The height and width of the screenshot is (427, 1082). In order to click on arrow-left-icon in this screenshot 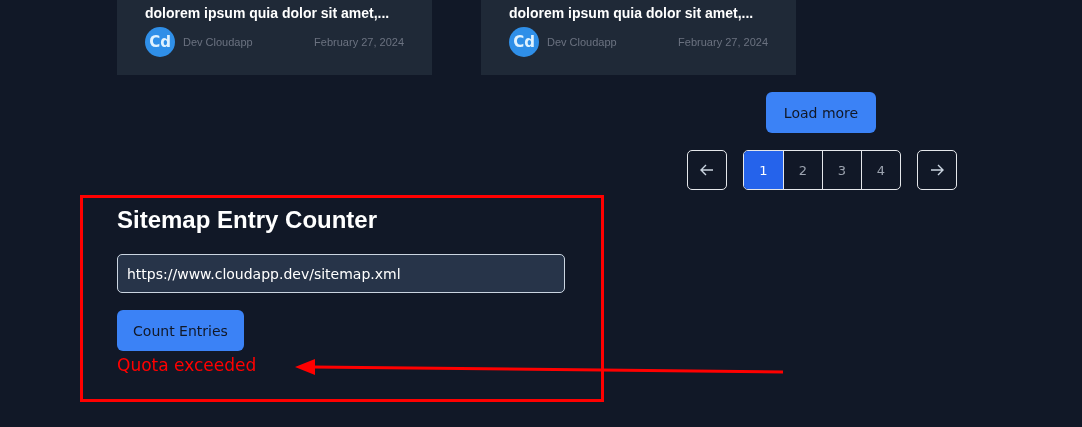, I will do `click(707, 170)`.